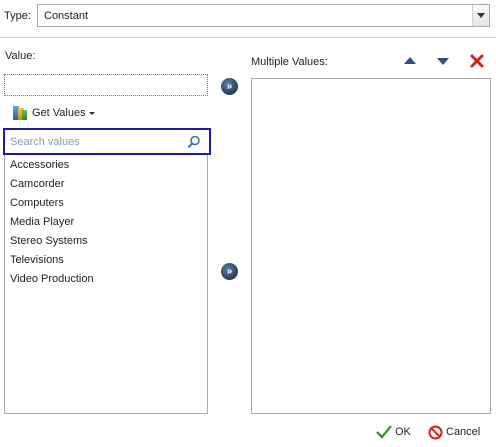 This screenshot has width=496, height=447. What do you see at coordinates (106, 203) in the screenshot?
I see `list-item: Computers` at bounding box center [106, 203].